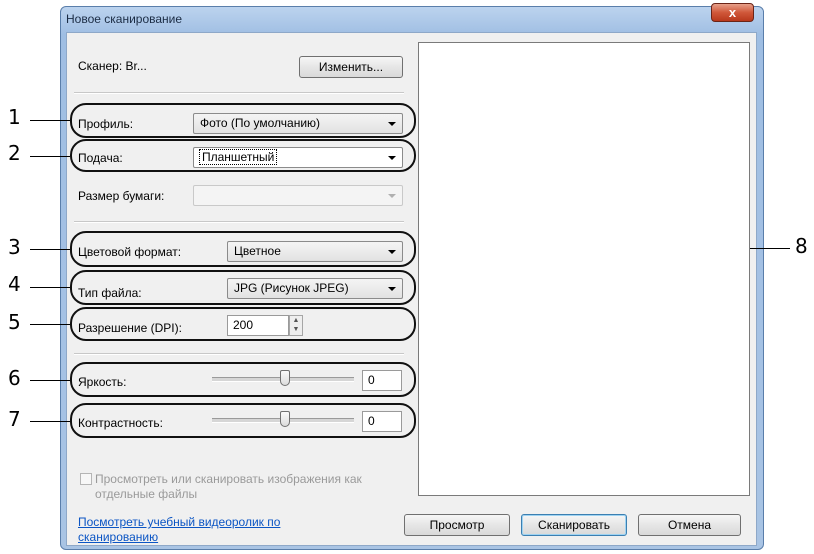 This screenshot has height=554, width=814. Describe the element at coordinates (243, 287) in the screenshot. I see `callout-oval-file-type` at that location.